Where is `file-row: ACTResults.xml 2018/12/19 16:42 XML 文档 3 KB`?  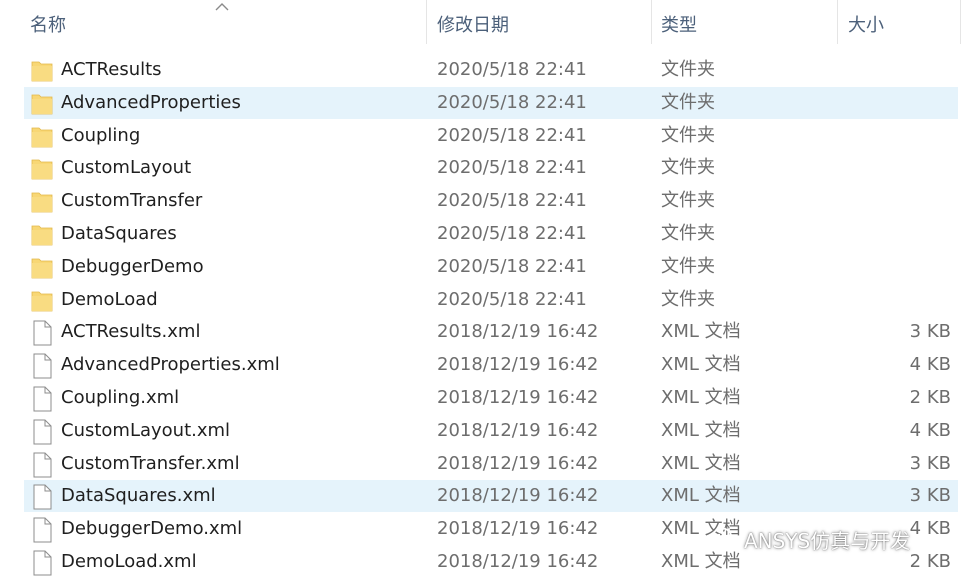
file-row: ACTResults.xml 2018/12/19 16:42 XML 文档 3 KB is located at coordinates (484, 332).